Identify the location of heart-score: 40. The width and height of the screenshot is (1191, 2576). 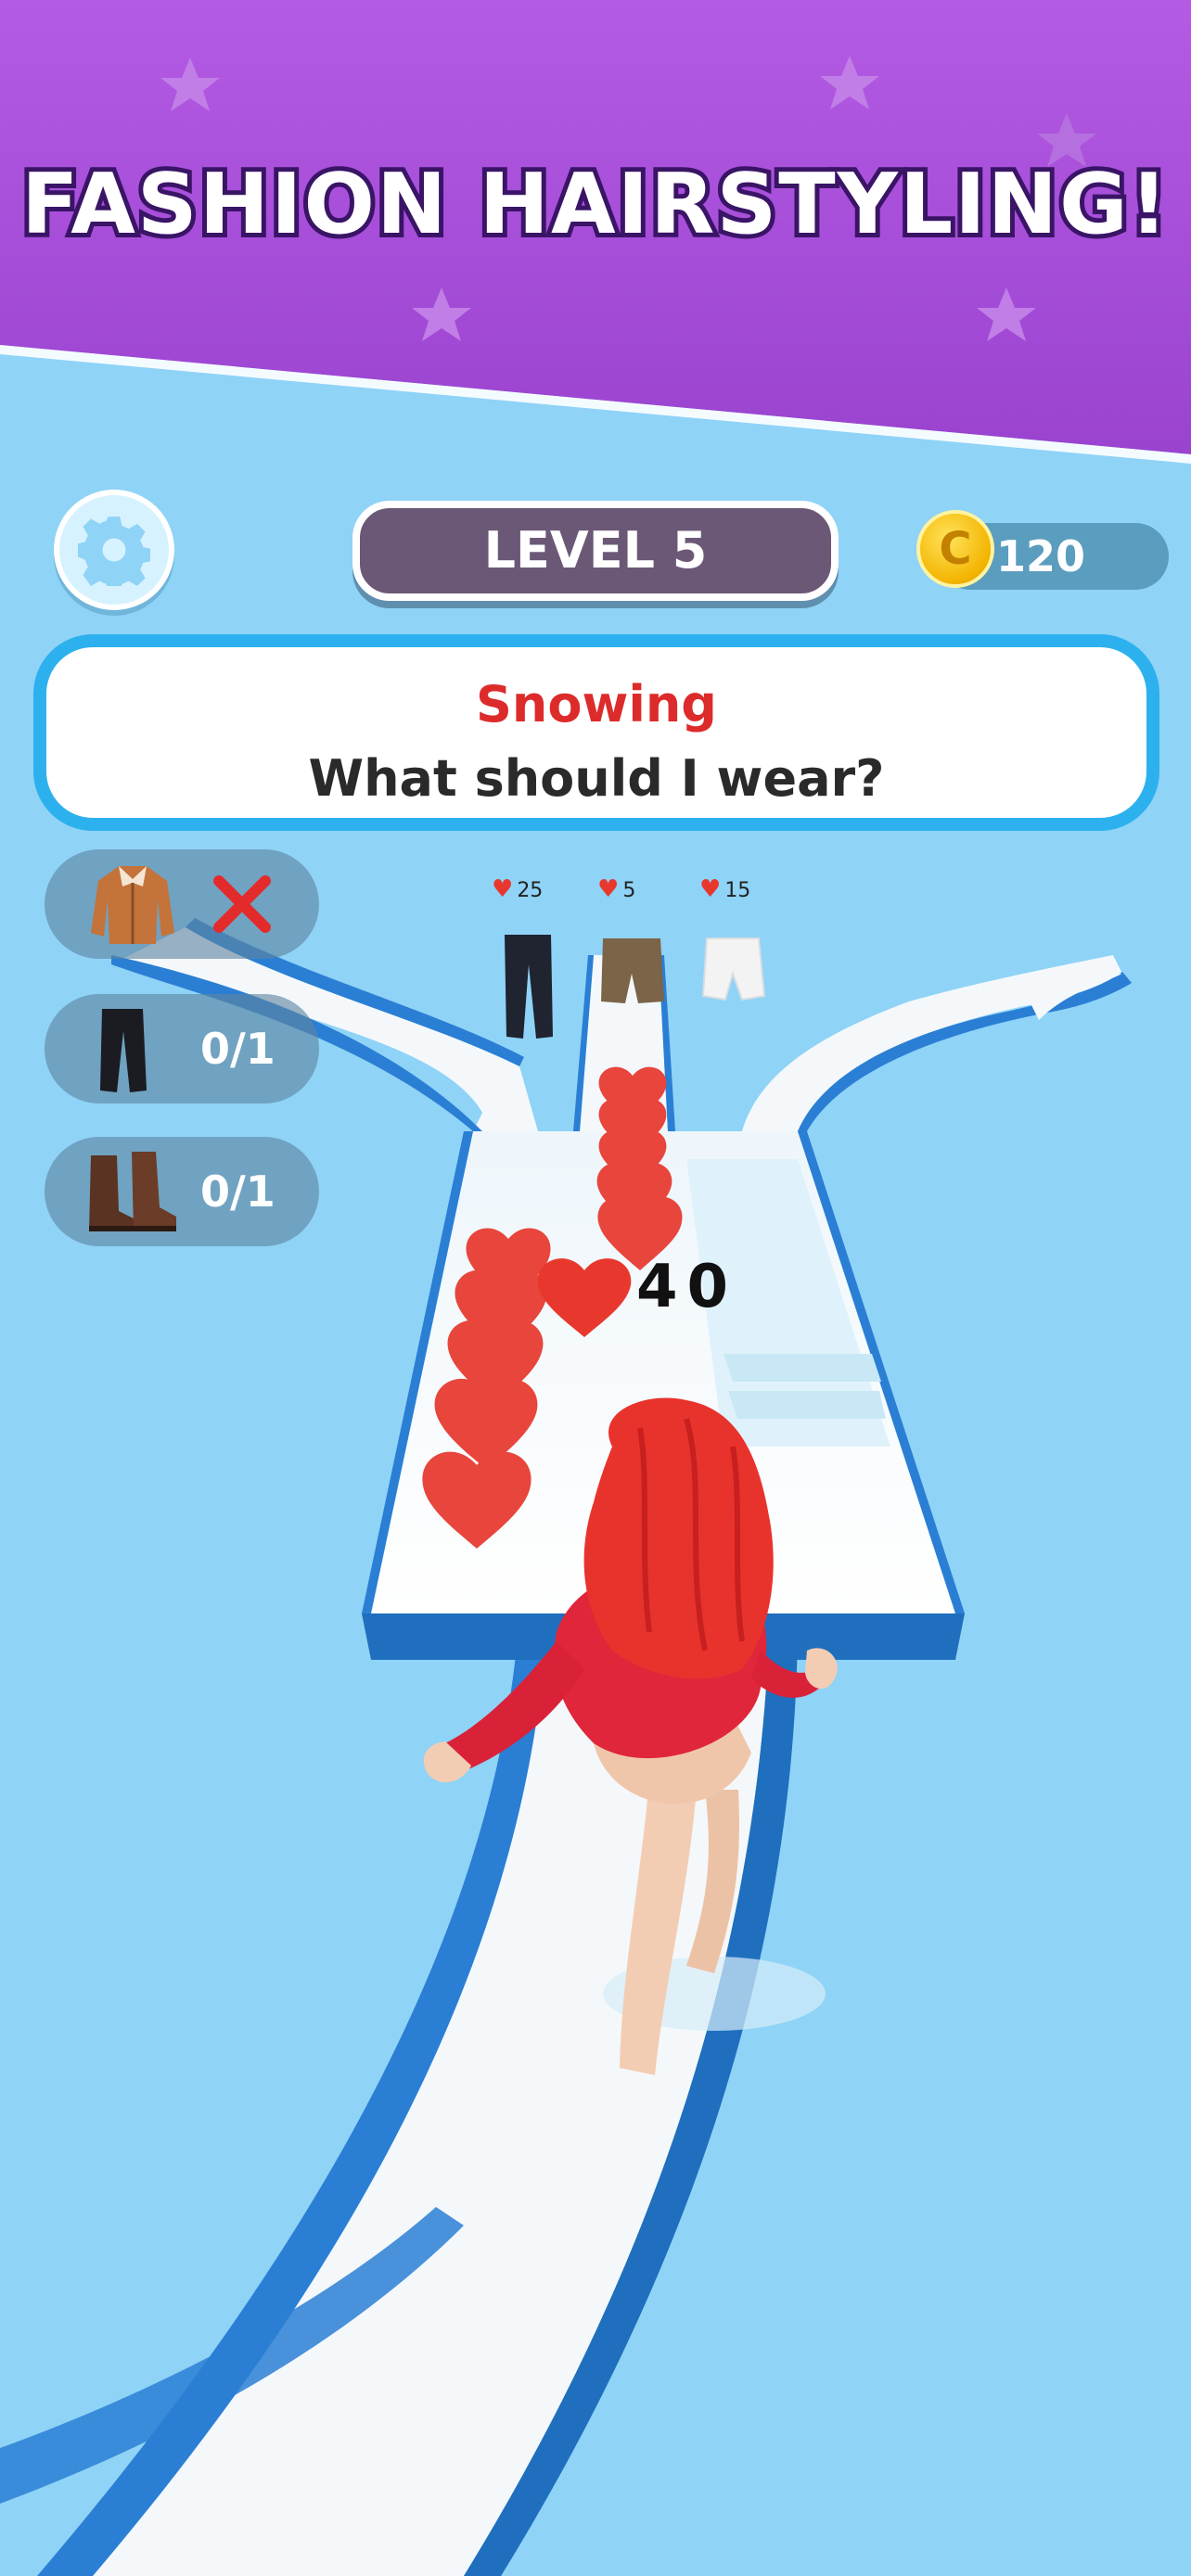
(687, 1287).